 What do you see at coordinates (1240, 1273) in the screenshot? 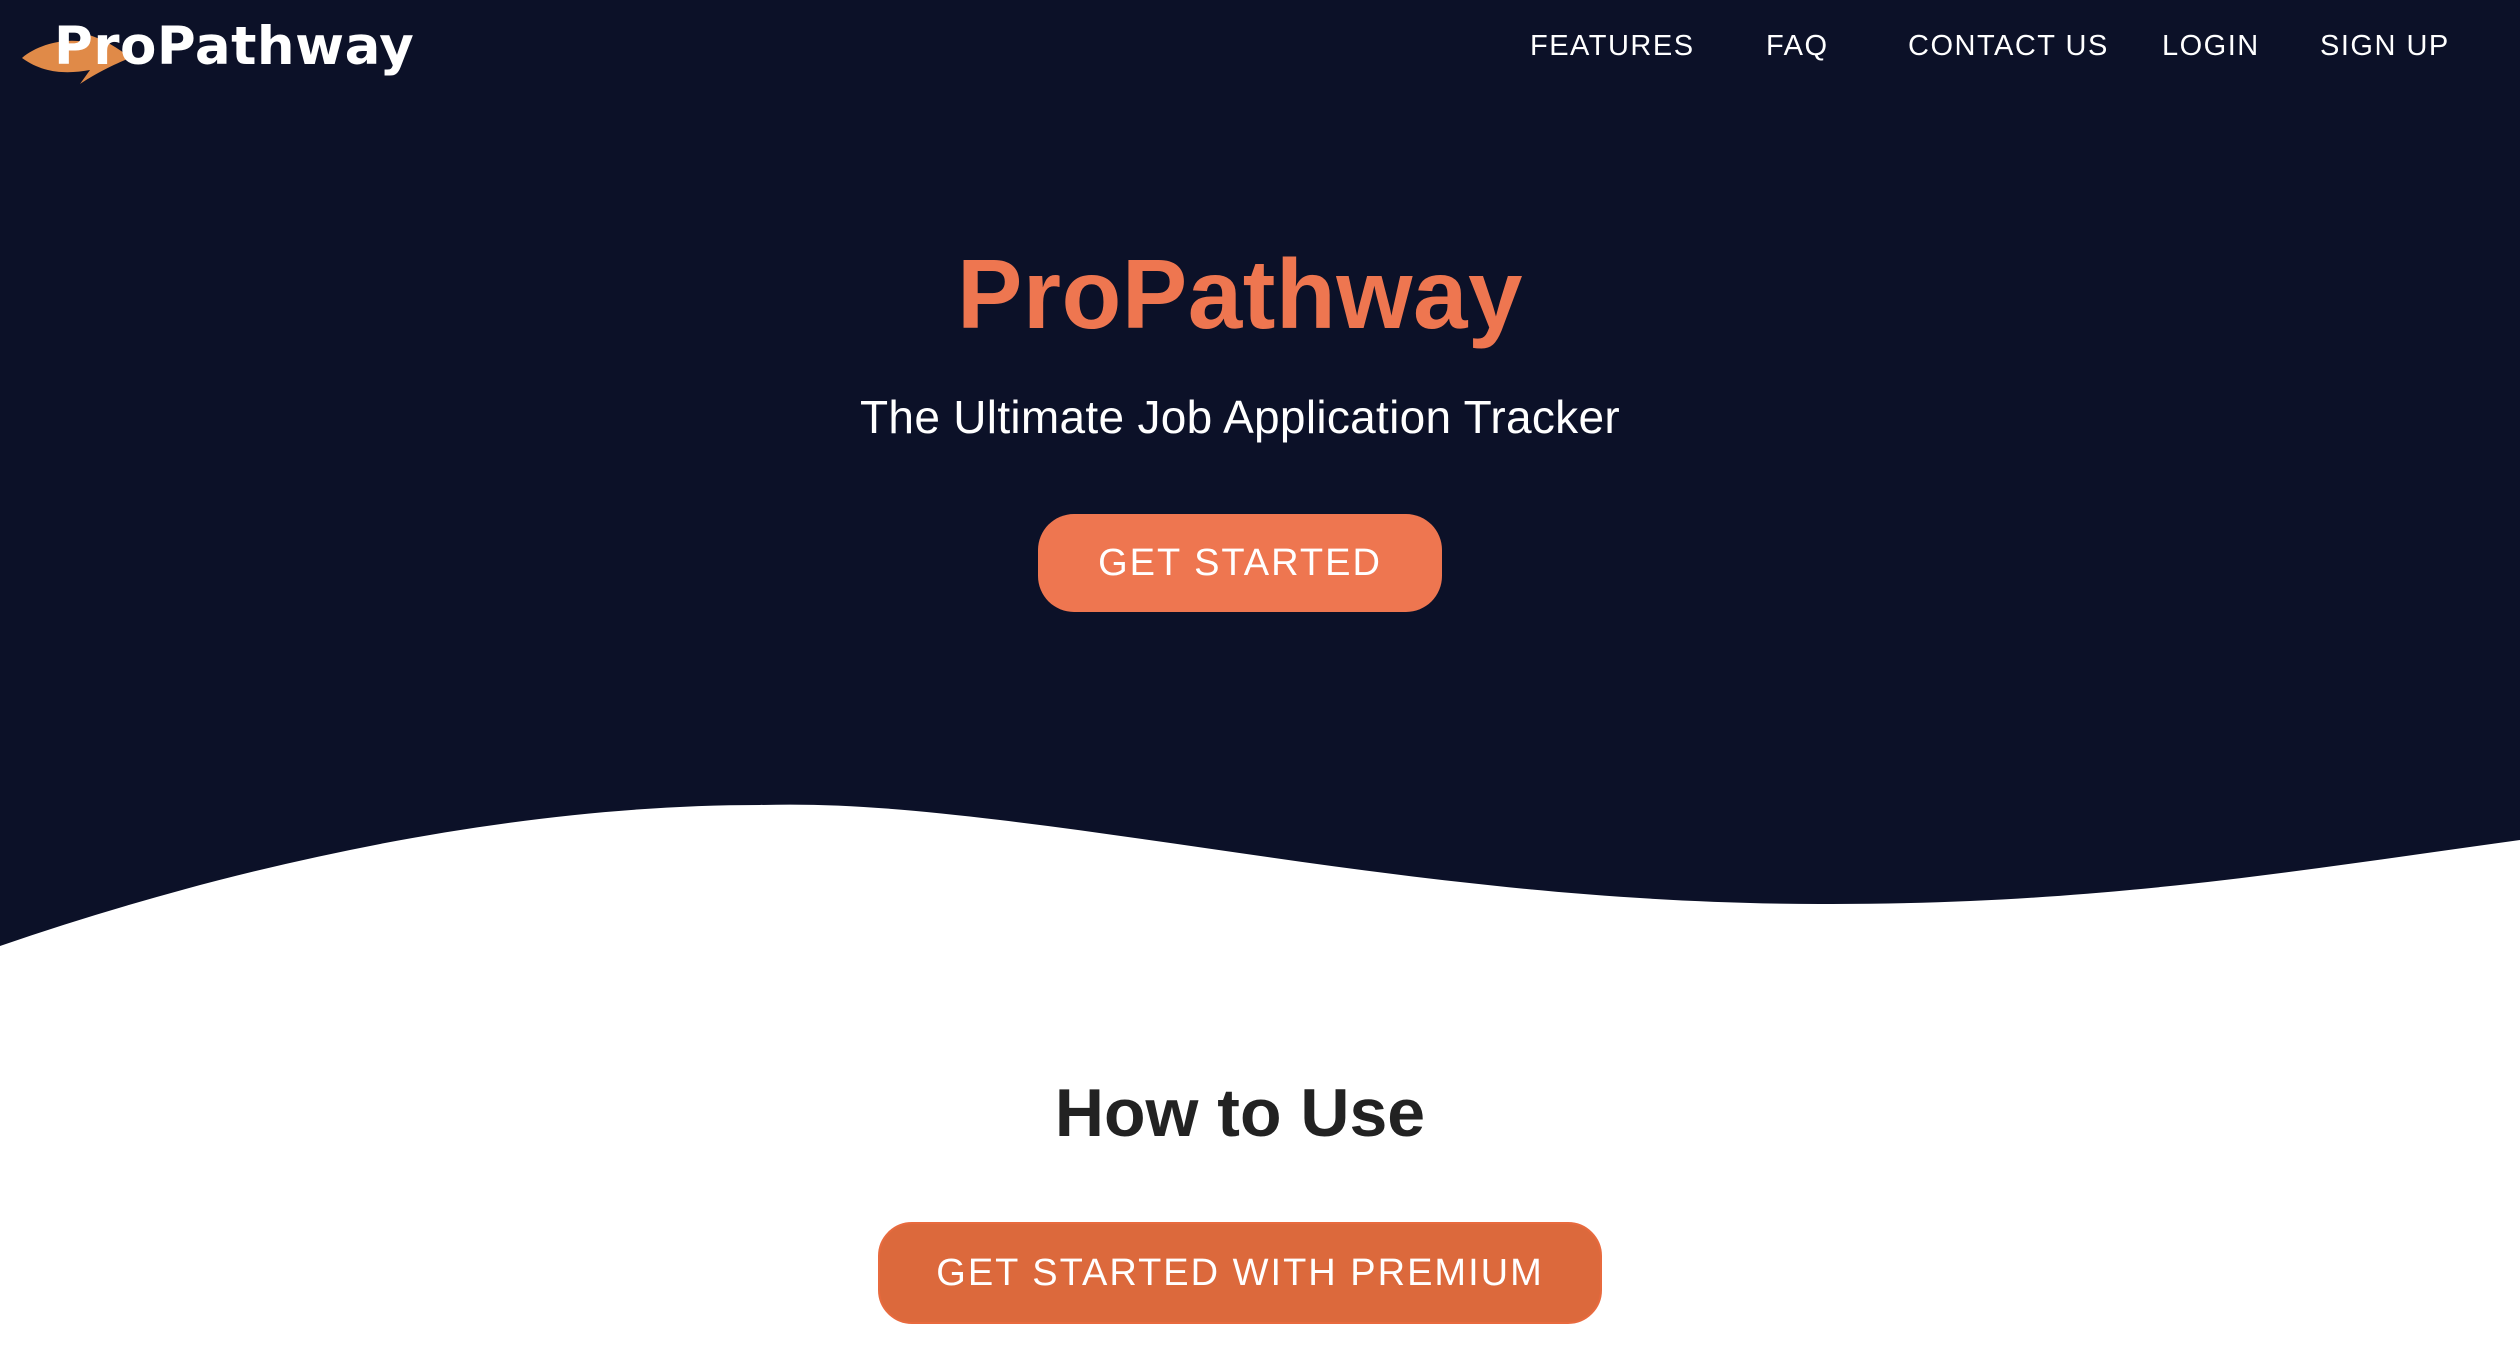
I see `get-started-premium-button: GET STARTED WITH PREMIUM` at bounding box center [1240, 1273].